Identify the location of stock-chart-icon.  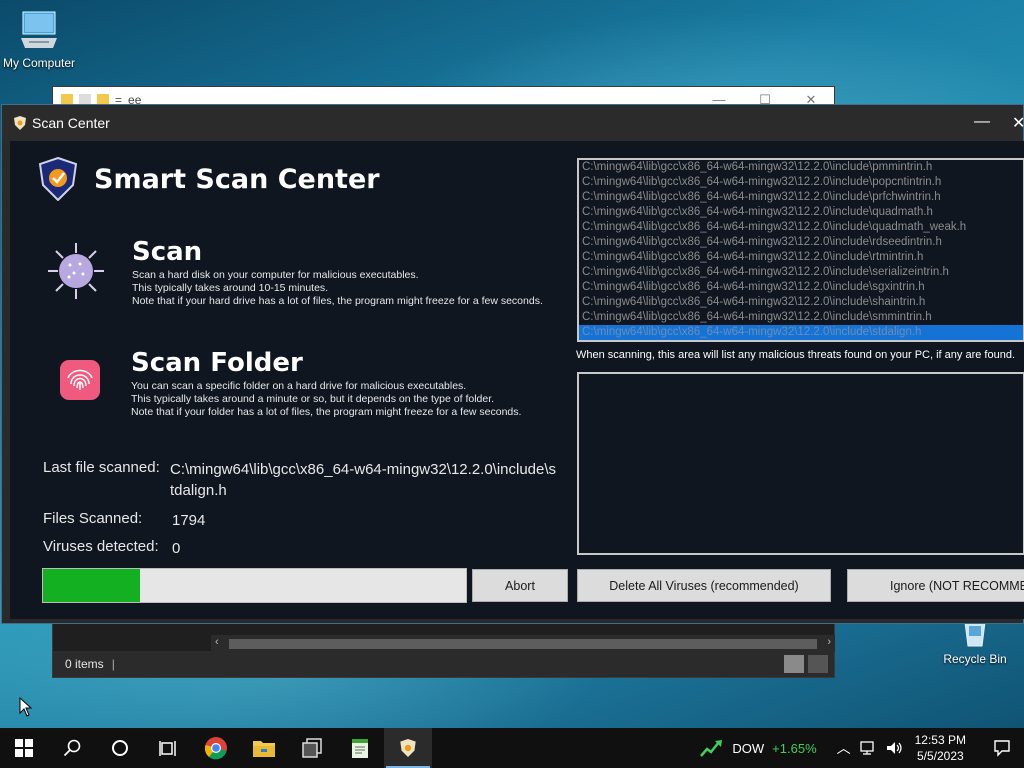
(711, 748).